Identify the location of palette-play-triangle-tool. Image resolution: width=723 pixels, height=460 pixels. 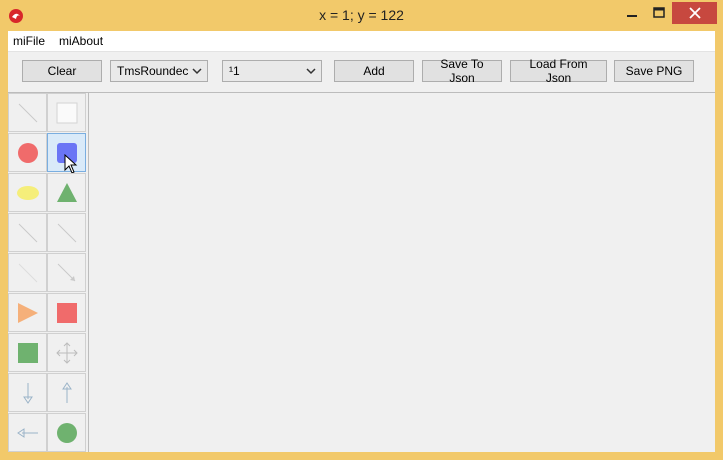
(27, 312).